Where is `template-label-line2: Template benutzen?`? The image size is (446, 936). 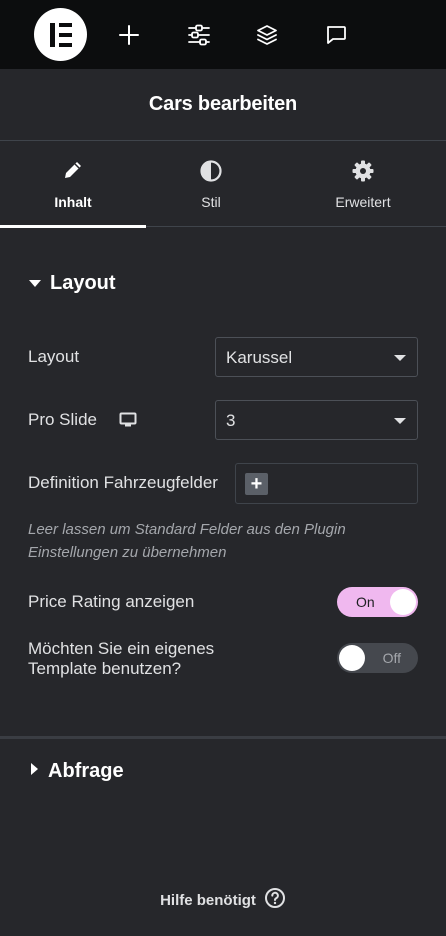 template-label-line2: Template benutzen? is located at coordinates (105, 668).